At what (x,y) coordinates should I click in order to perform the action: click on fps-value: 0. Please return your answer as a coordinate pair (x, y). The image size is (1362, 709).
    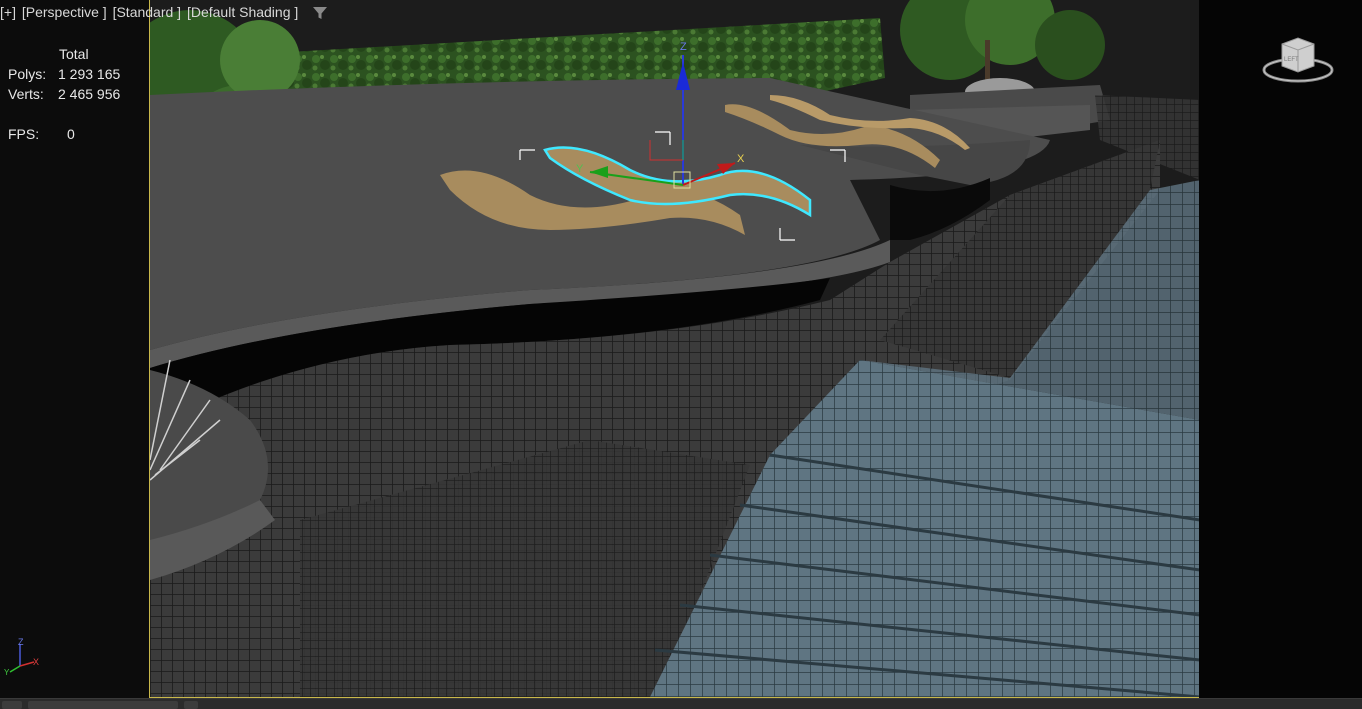
    Looking at the image, I should click on (71, 134).